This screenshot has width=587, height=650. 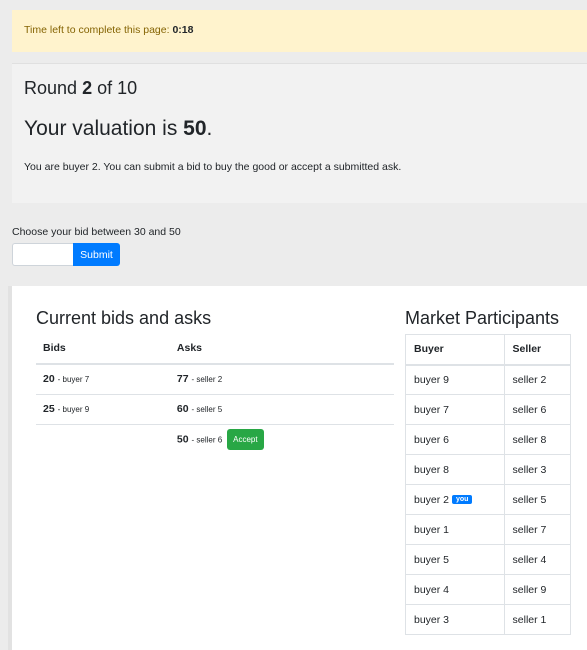 I want to click on valuation-value: 50, so click(x=195, y=128).